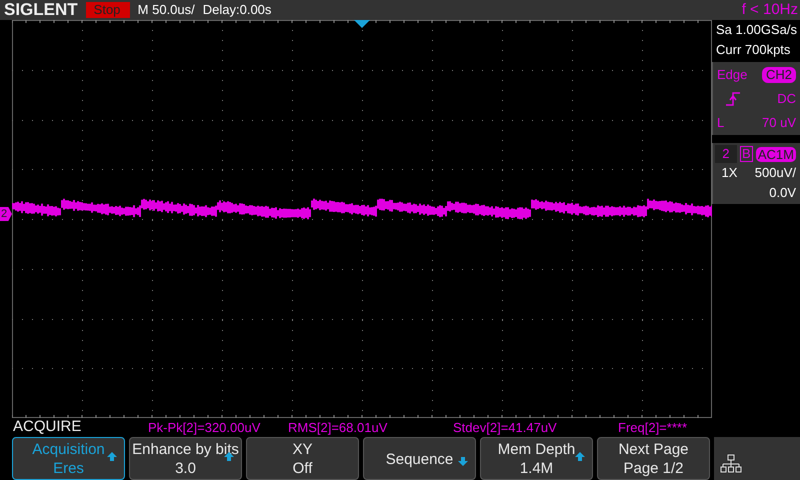 The width and height of the screenshot is (800, 480). Describe the element at coordinates (731, 464) in the screenshot. I see `network-icon` at that location.